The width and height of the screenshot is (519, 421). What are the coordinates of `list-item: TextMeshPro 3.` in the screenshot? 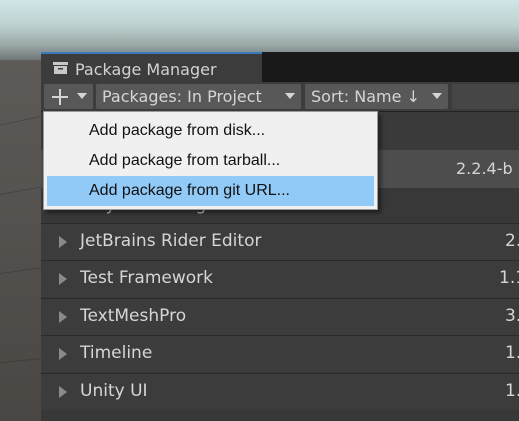 It's located at (280, 316).